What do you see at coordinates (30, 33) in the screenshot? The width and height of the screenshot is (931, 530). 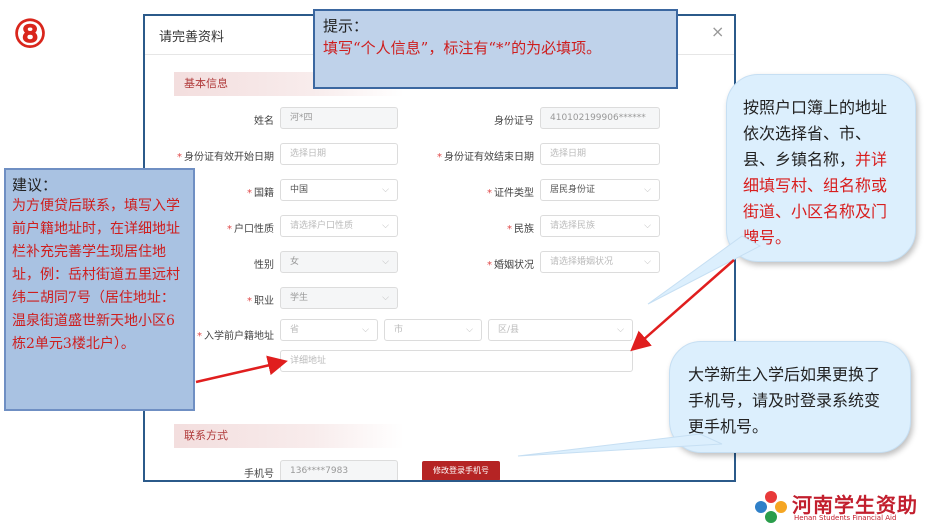 I see `step-number-badge: ⑧` at bounding box center [30, 33].